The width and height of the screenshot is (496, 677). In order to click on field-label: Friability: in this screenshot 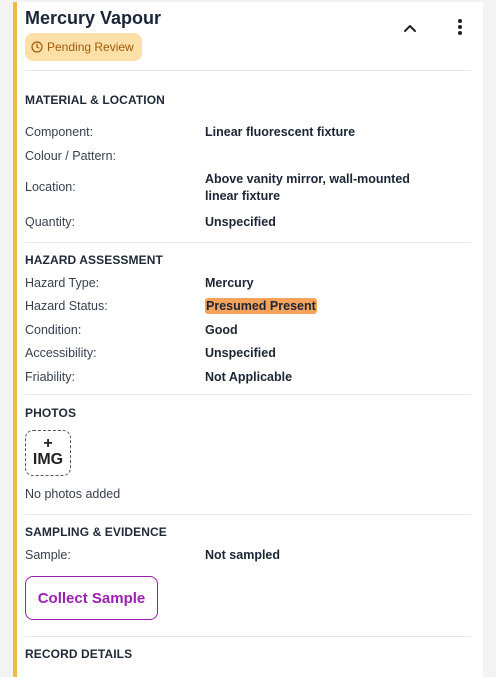, I will do `click(50, 377)`.